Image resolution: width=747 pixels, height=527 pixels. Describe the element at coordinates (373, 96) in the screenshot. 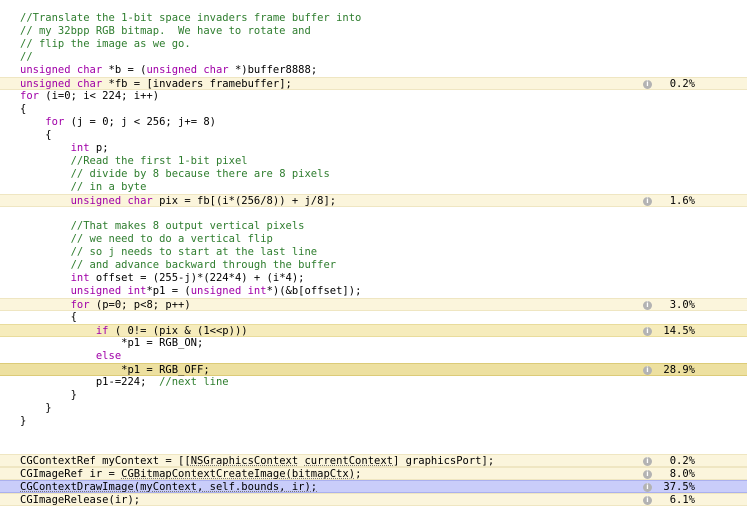

I see `code-line: for (i=0; i< 224; i++)` at that location.